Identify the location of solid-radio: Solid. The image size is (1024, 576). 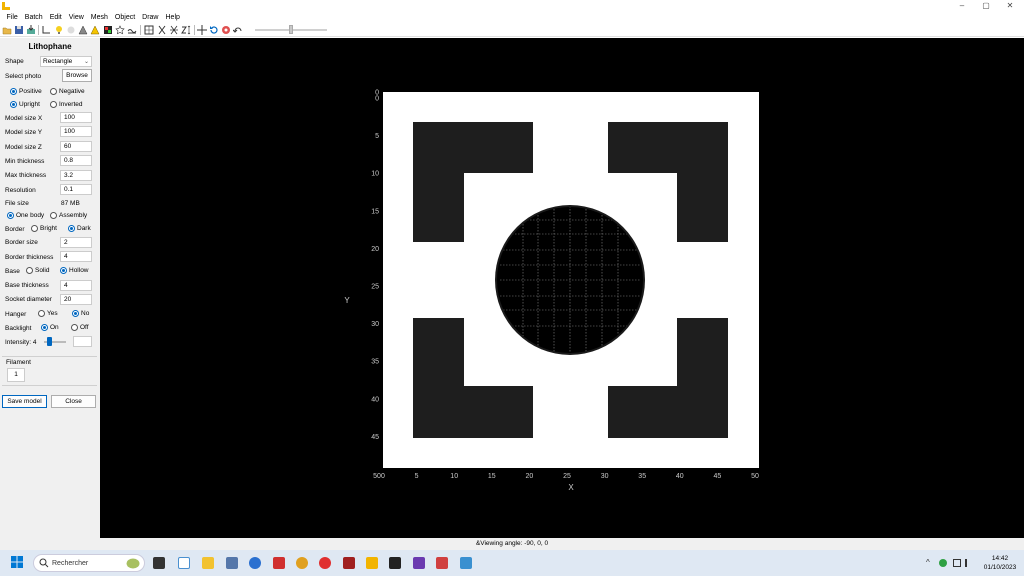
(37, 270).